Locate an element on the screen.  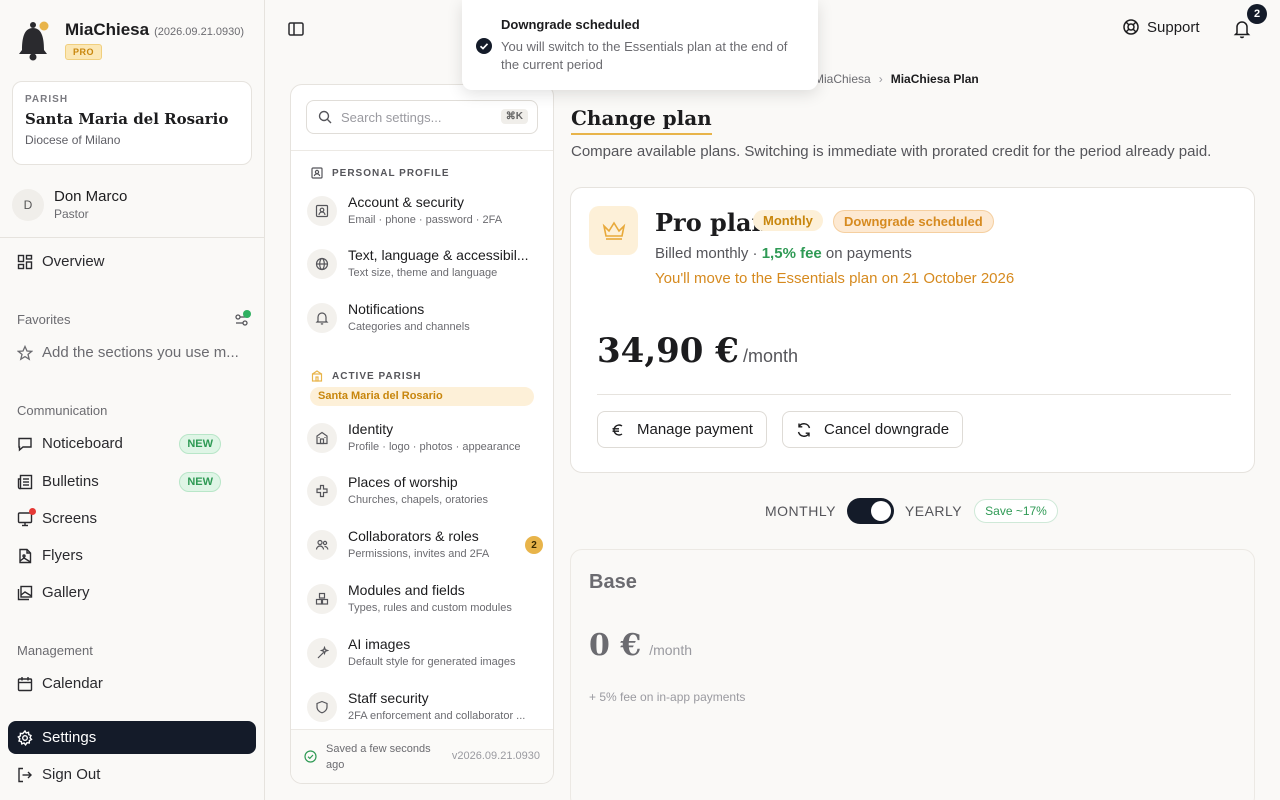
settings-item-sub: Types, rules and custom modules is located at coordinates (430, 608).